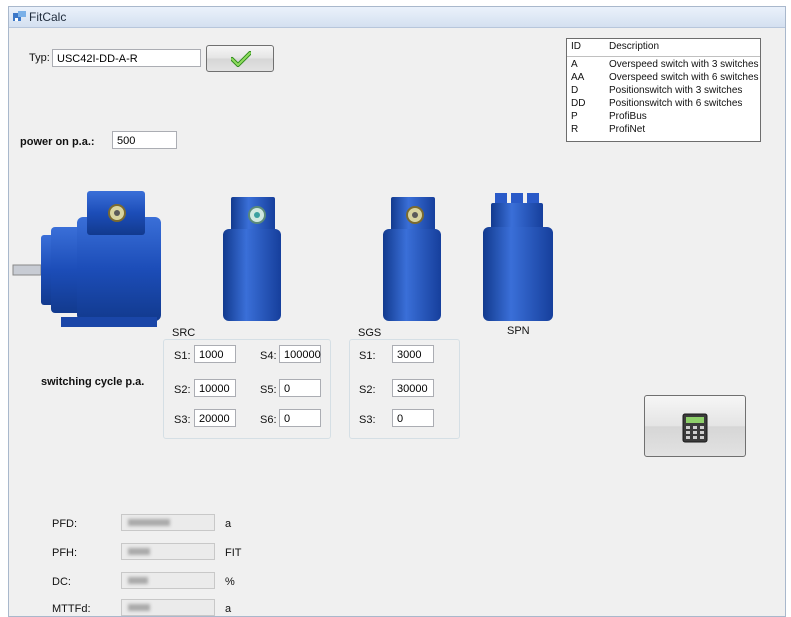  What do you see at coordinates (168, 580) in the screenshot?
I see `dc-output` at bounding box center [168, 580].